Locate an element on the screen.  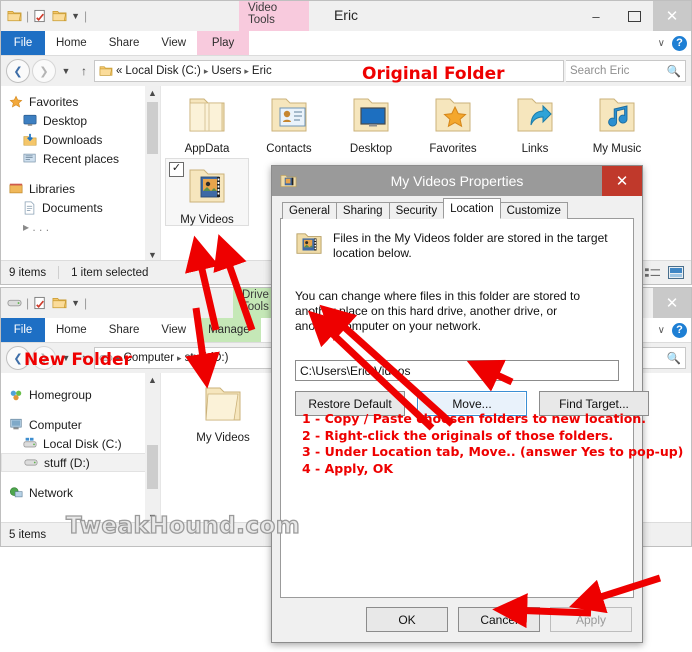
file-tile: Favorites is located at coordinates (453, 123).